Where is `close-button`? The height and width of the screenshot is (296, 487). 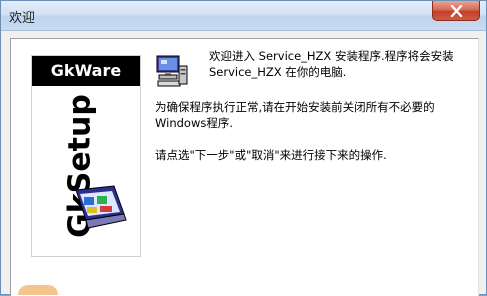
close-button is located at coordinates (456, 11).